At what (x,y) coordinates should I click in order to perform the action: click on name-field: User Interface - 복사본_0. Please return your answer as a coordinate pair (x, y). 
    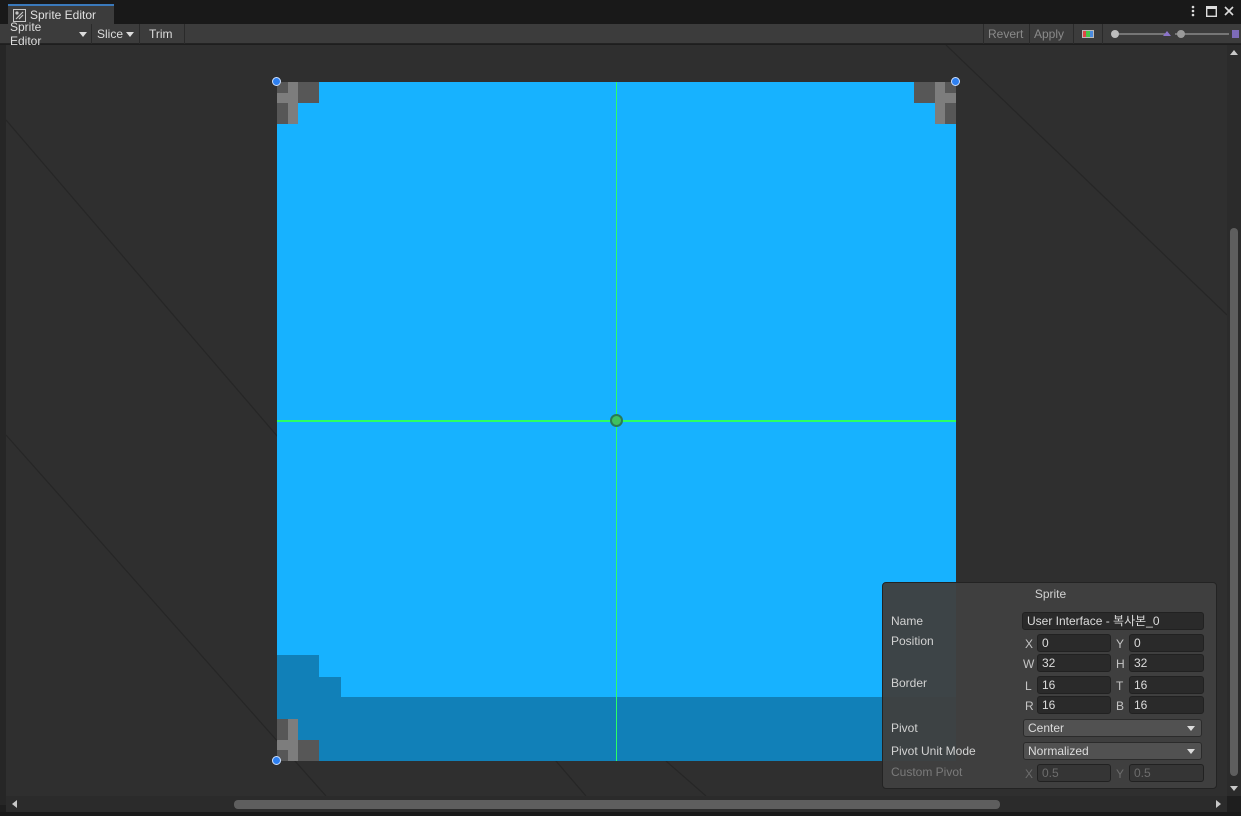
    Looking at the image, I should click on (1113, 621).